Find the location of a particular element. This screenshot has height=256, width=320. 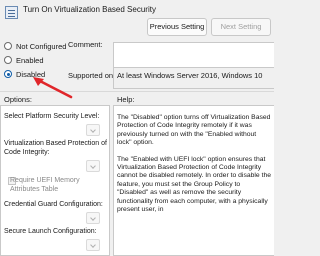

disabled-radio is located at coordinates (8, 74).